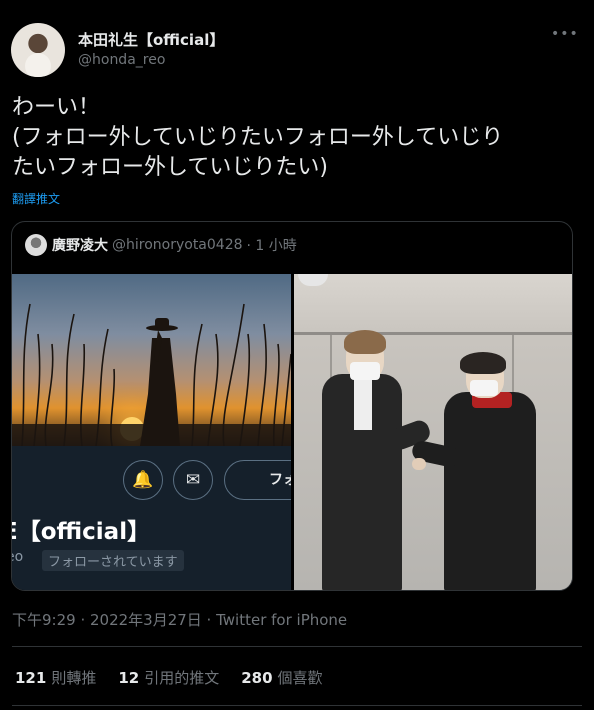 This screenshot has height=710, width=594. Describe the element at coordinates (483, 363) in the screenshot. I see `person-right-hair` at that location.